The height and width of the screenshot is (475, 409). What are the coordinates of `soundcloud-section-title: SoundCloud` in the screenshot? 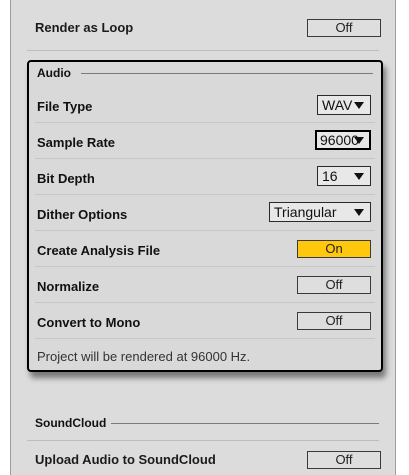 It's located at (71, 423).